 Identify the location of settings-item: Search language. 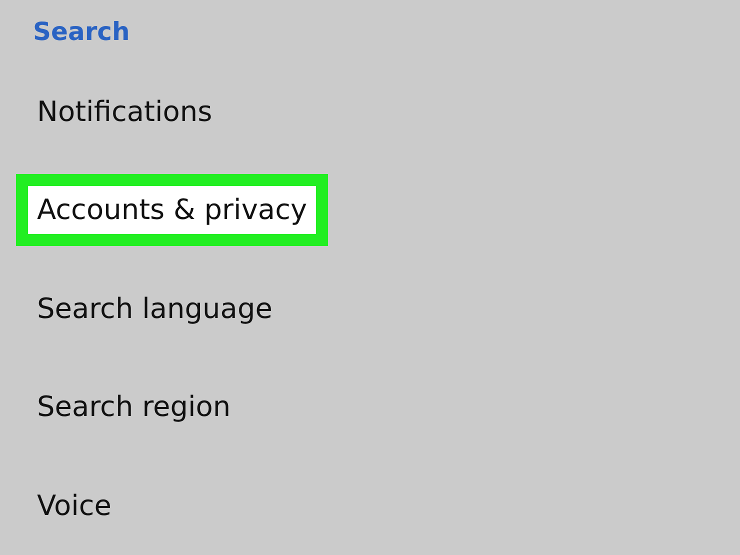
(155, 308).